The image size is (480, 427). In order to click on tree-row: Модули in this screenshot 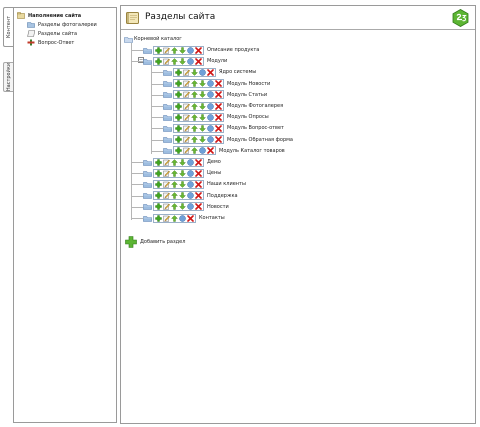, I will do `click(185, 61)`.